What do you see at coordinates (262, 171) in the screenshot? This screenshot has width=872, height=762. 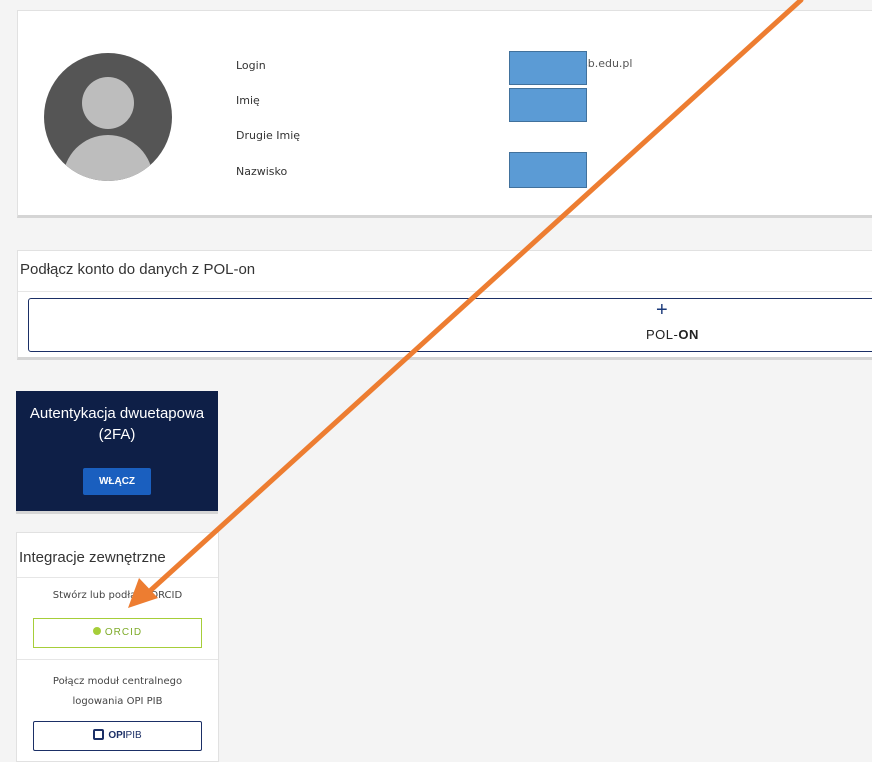 I see `last-name-label: Nazwisko` at bounding box center [262, 171].